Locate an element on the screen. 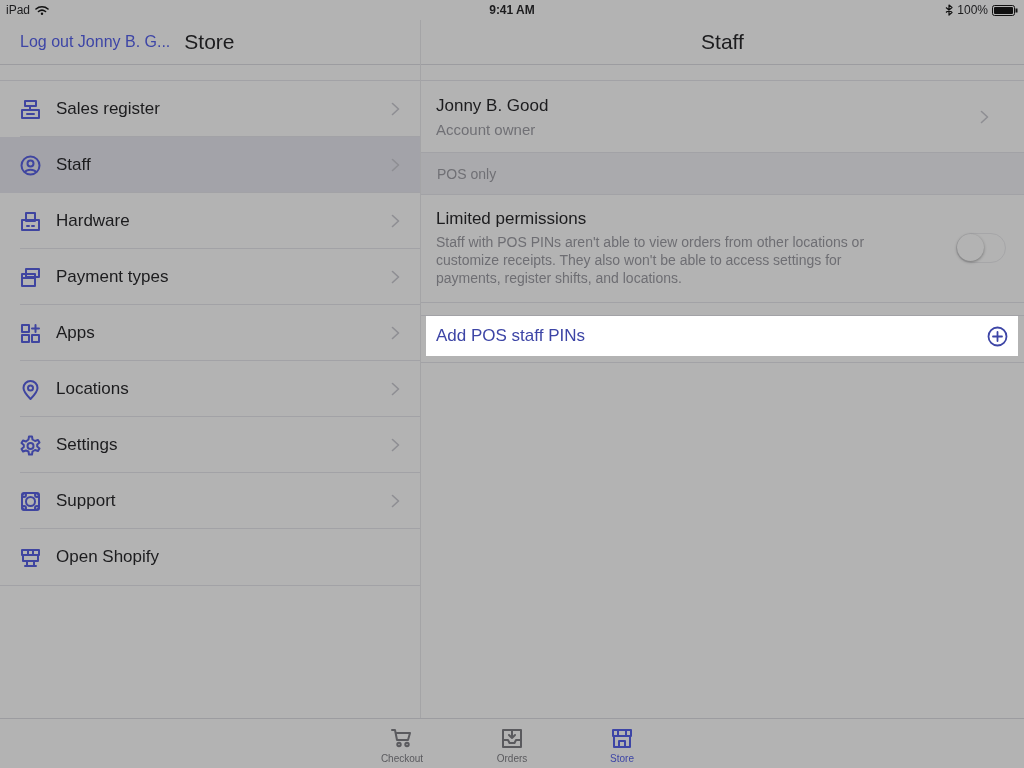 The image size is (1024, 768). nav-title: Staff is located at coordinates (722, 42).